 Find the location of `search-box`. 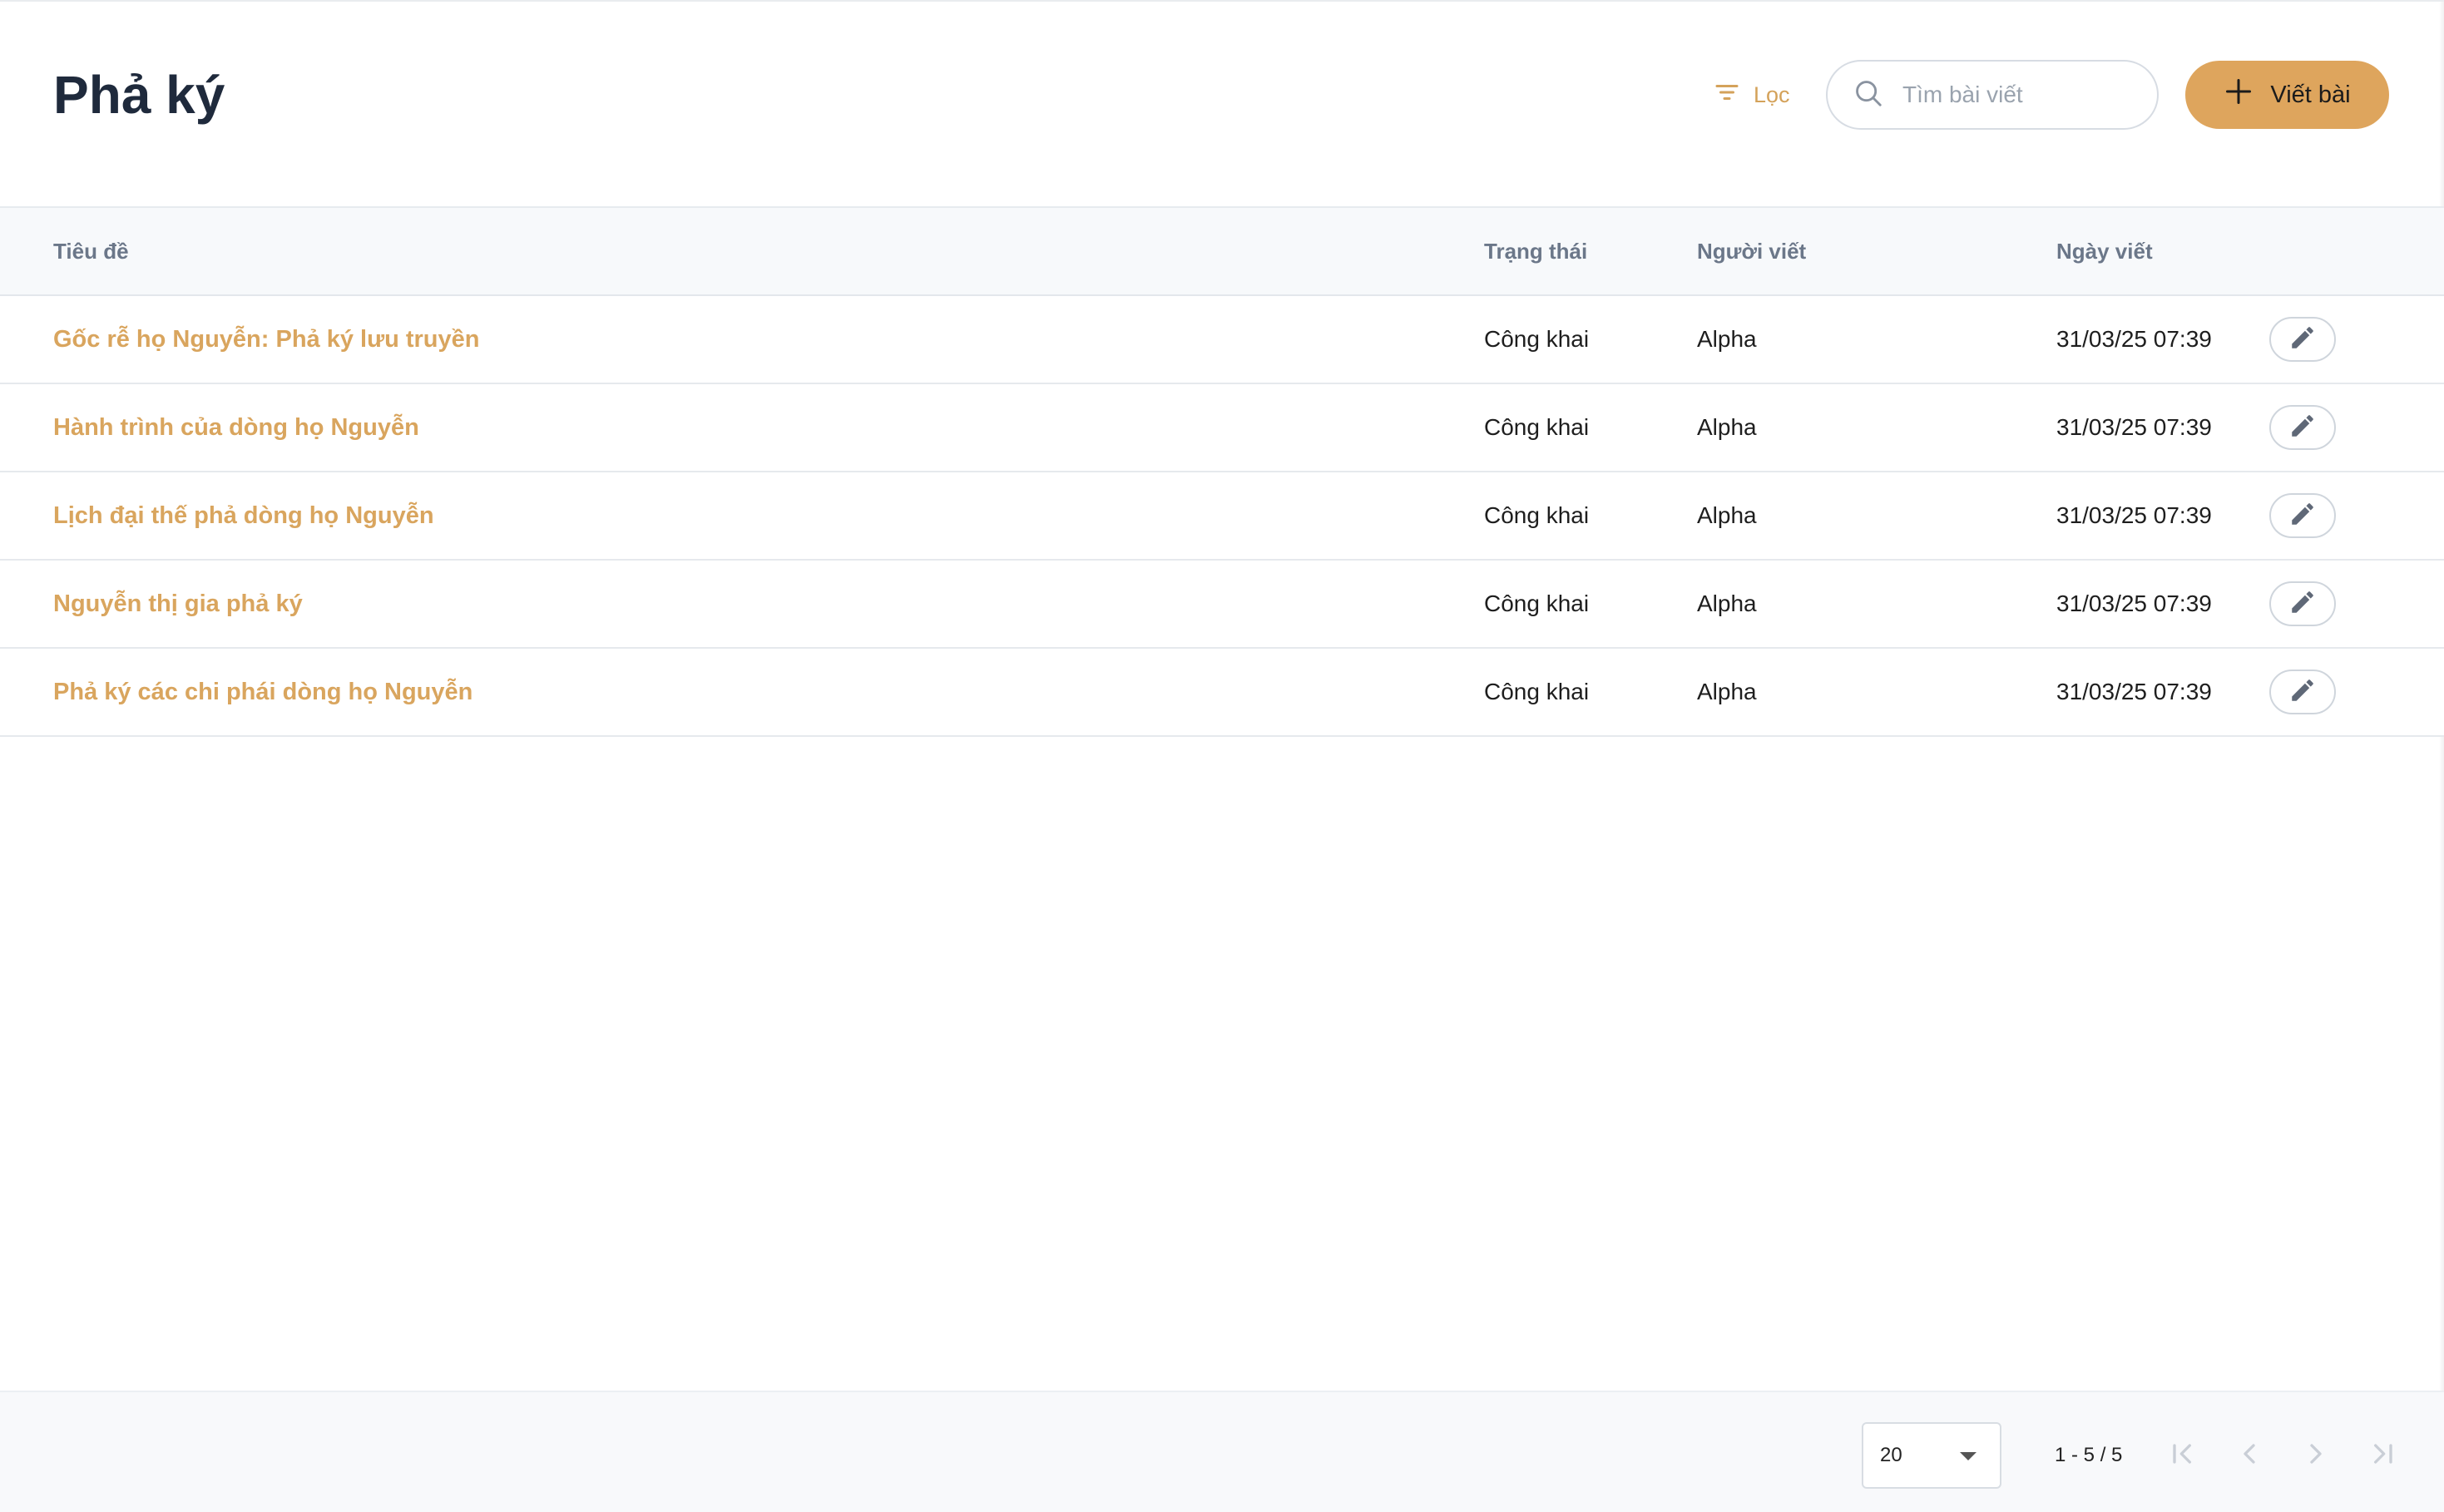

search-box is located at coordinates (1992, 95).